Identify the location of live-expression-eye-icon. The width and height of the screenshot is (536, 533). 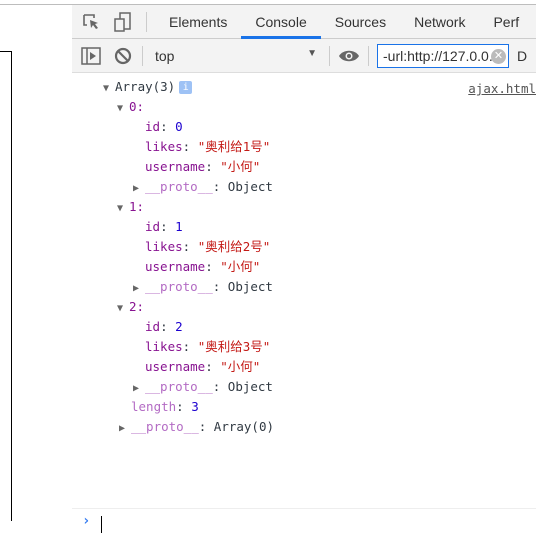
(349, 56).